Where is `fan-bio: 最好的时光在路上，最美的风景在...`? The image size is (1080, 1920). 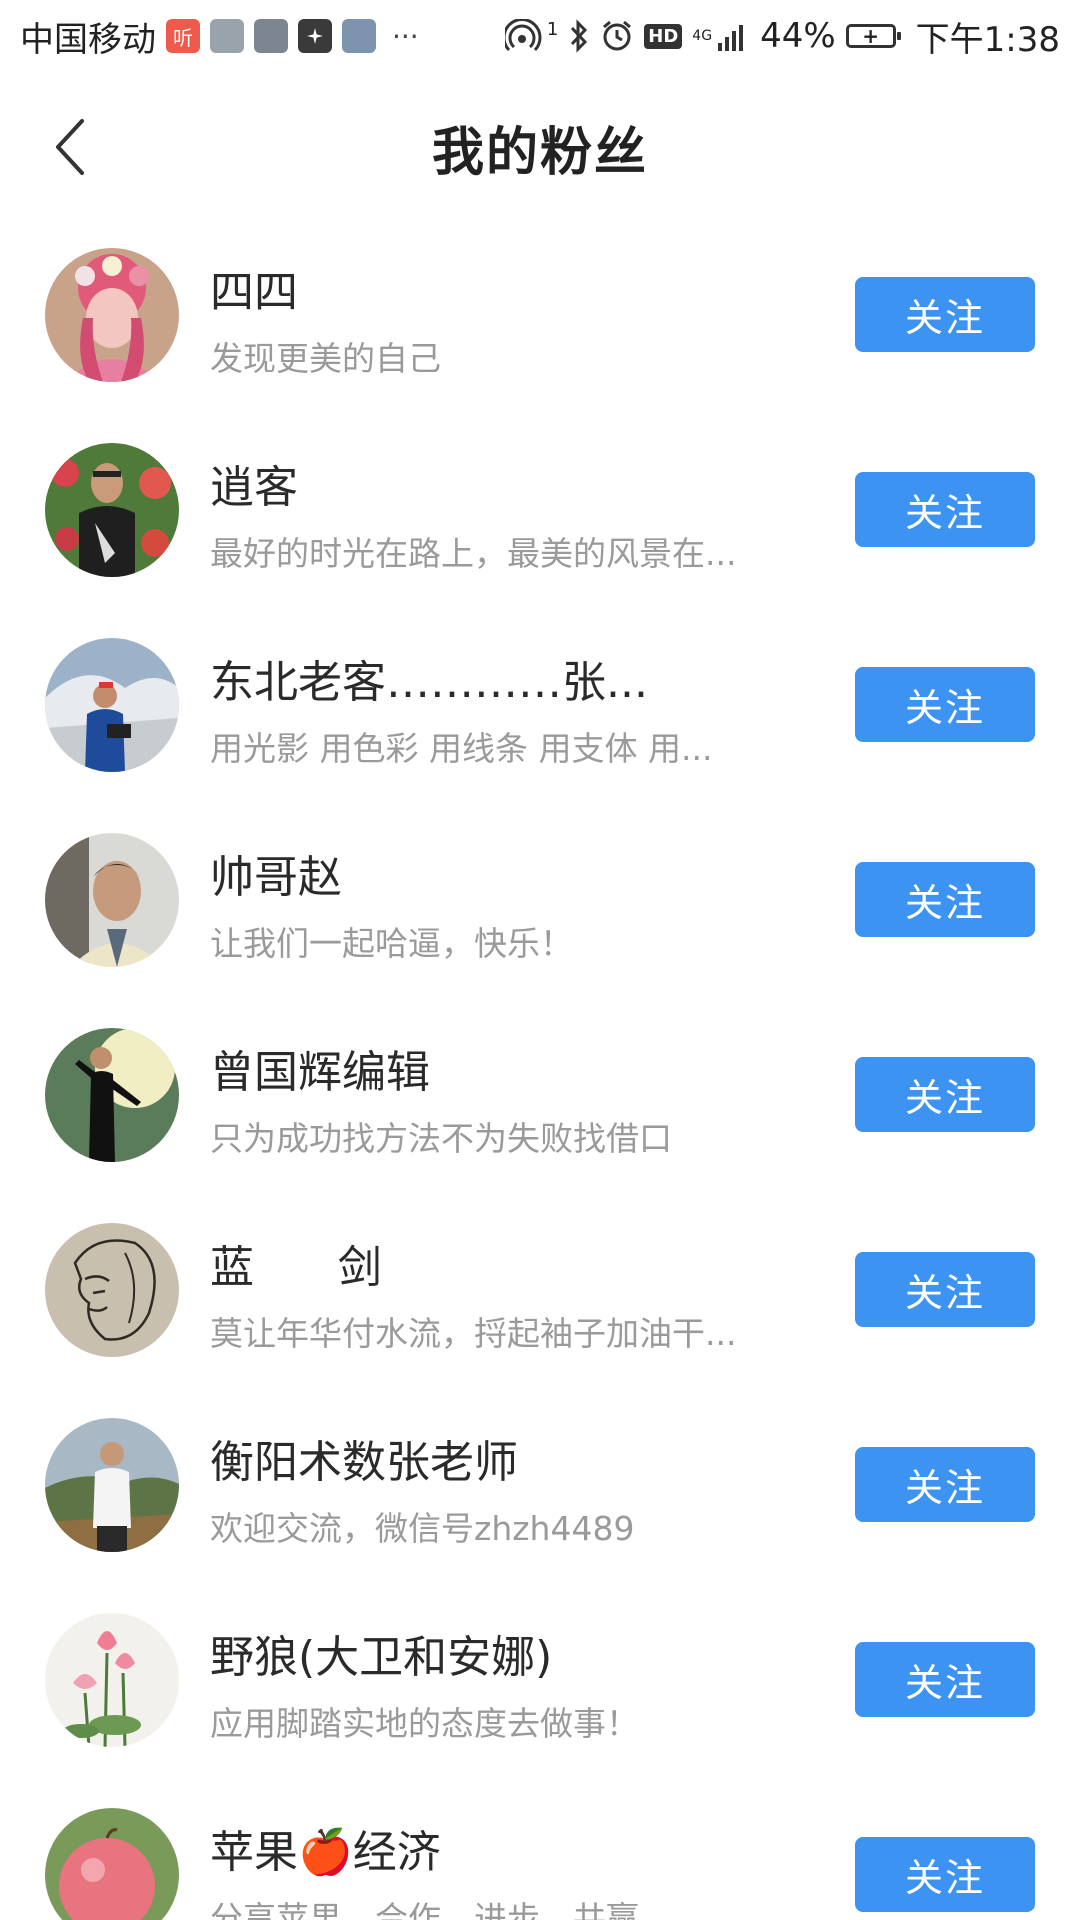
fan-bio: 最好的时光在路上，最美的风景在... is located at coordinates (473, 553).